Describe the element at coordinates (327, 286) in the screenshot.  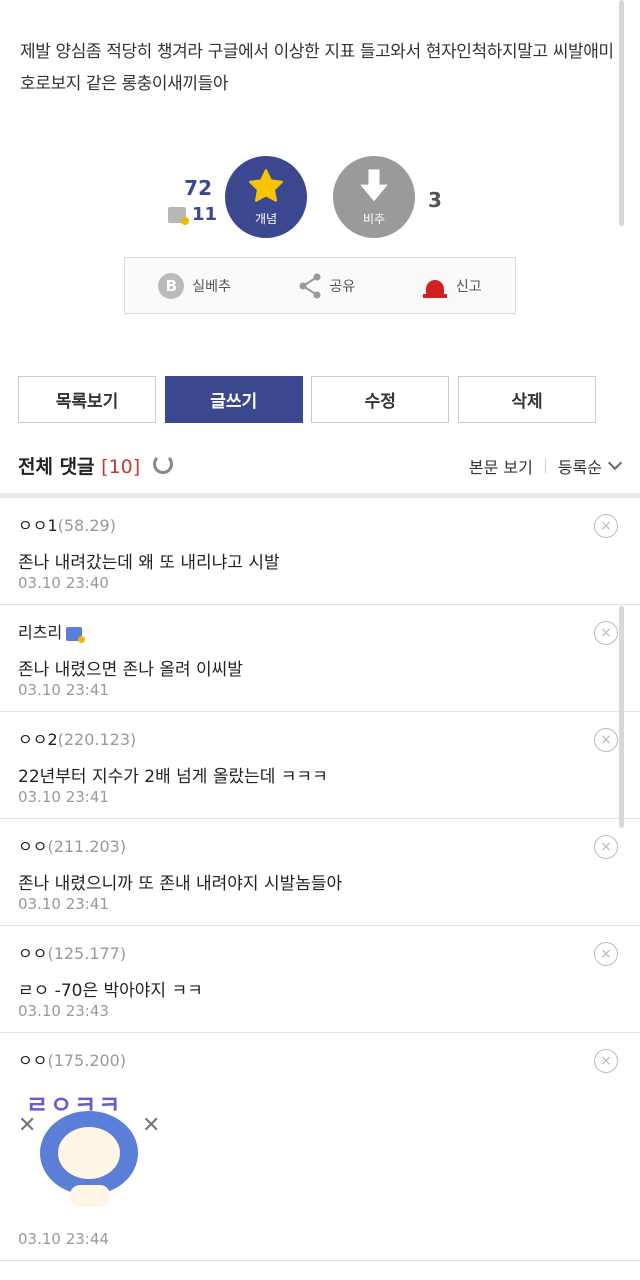
I see `share-button: 공유` at that location.